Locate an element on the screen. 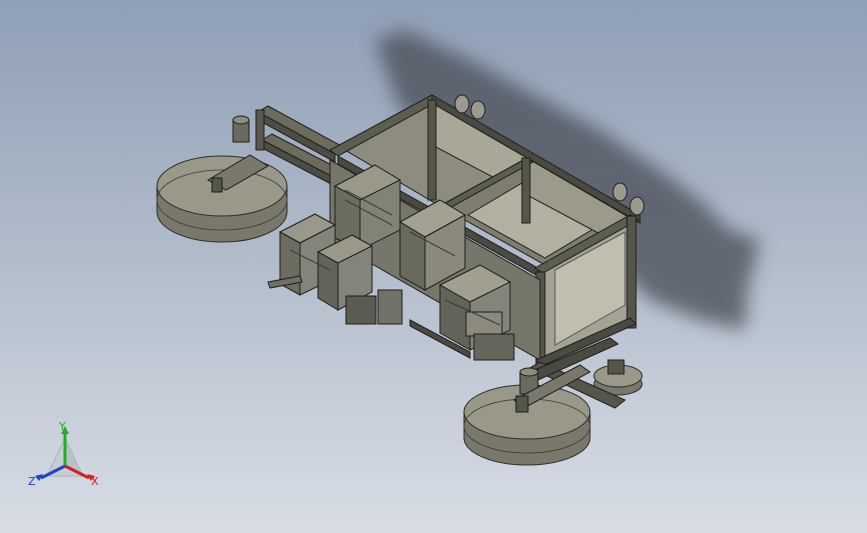 Image resolution: width=867 pixels, height=533 pixels. axis-y-label: Y is located at coordinates (62, 426).